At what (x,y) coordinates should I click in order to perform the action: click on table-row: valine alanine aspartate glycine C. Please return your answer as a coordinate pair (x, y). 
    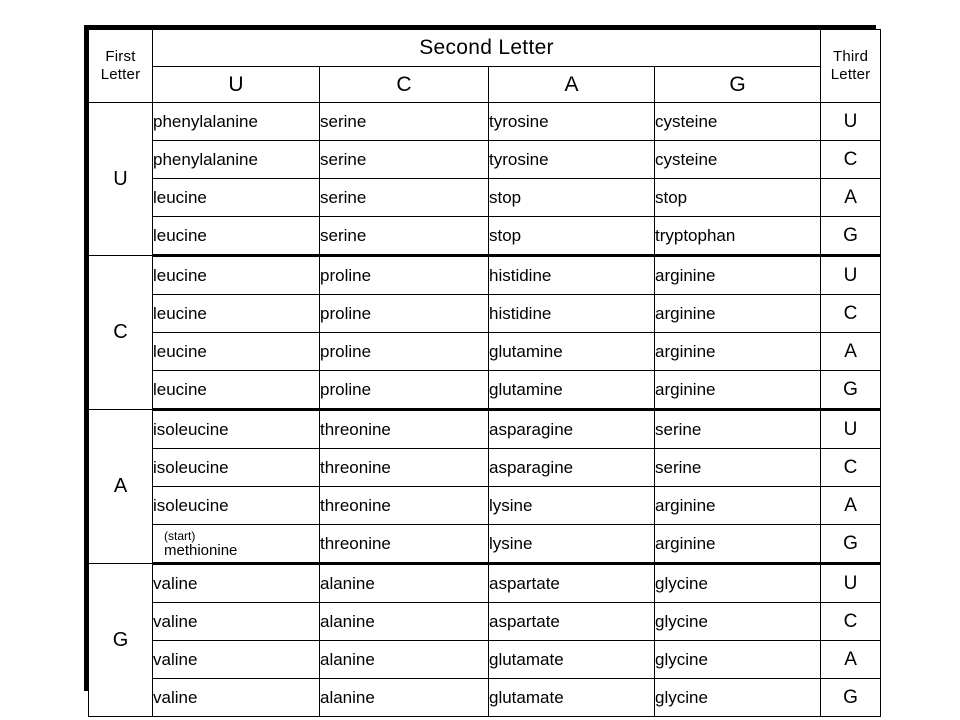
    Looking at the image, I should click on (485, 621).